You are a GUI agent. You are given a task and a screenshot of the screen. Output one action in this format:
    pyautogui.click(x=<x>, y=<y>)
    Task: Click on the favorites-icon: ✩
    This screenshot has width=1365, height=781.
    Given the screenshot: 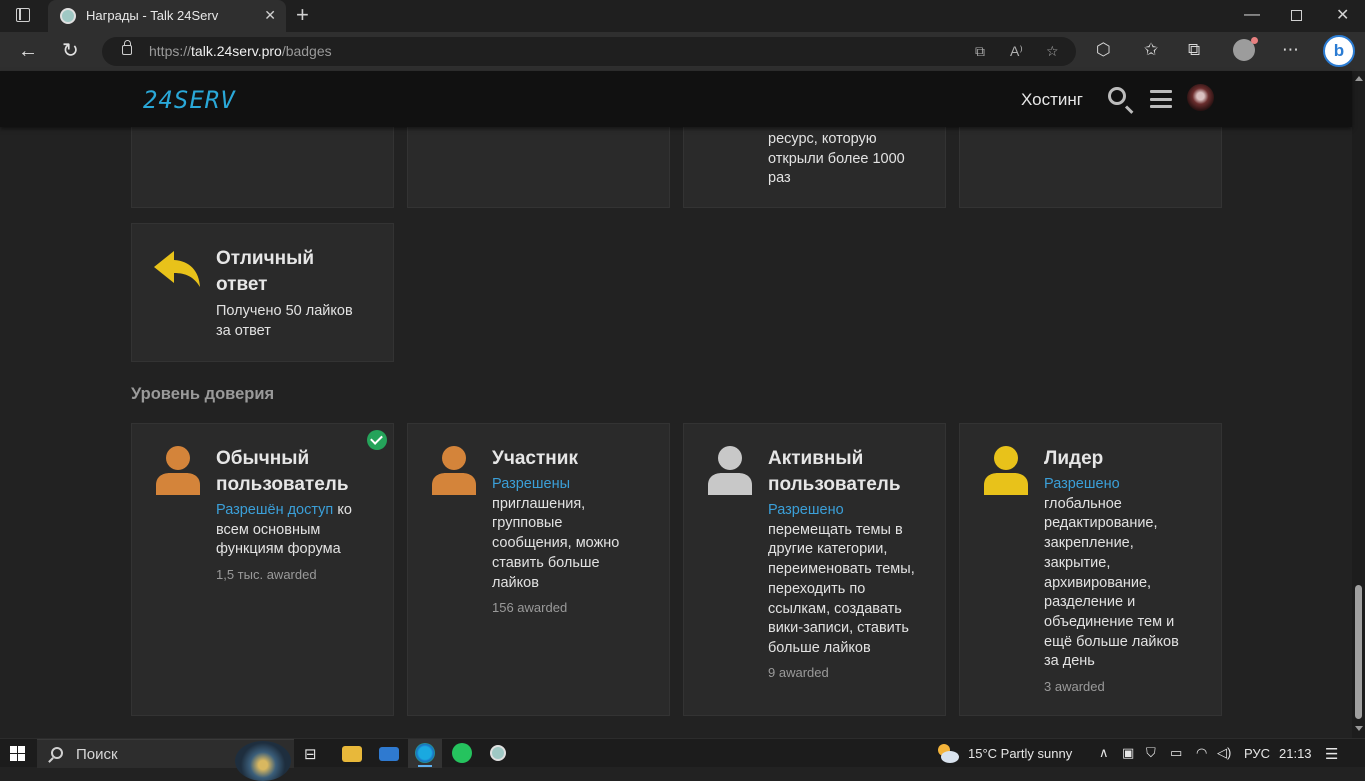 What is the action you would take?
    pyautogui.click(x=1151, y=50)
    